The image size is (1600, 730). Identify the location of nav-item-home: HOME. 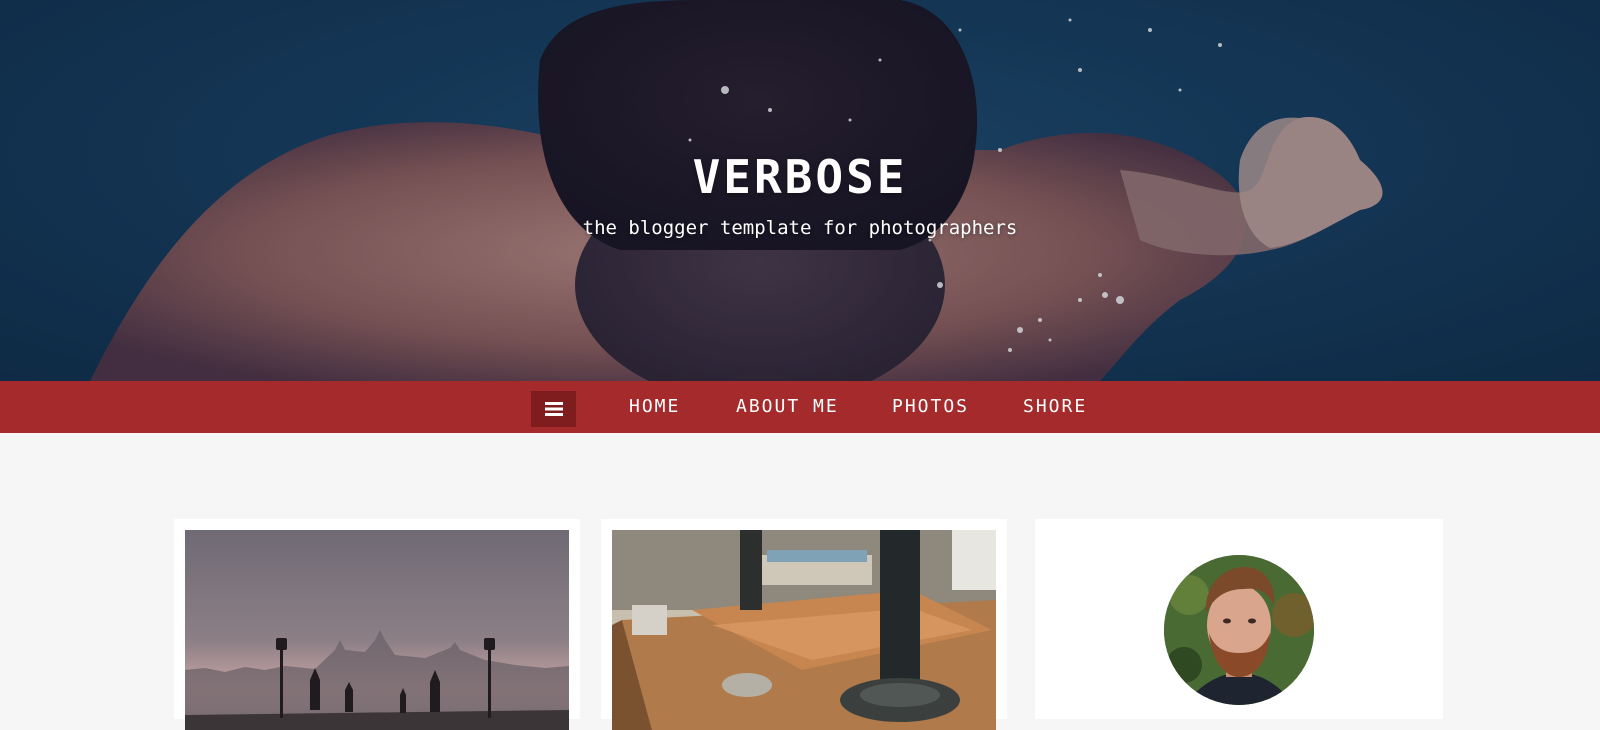
(654, 407).